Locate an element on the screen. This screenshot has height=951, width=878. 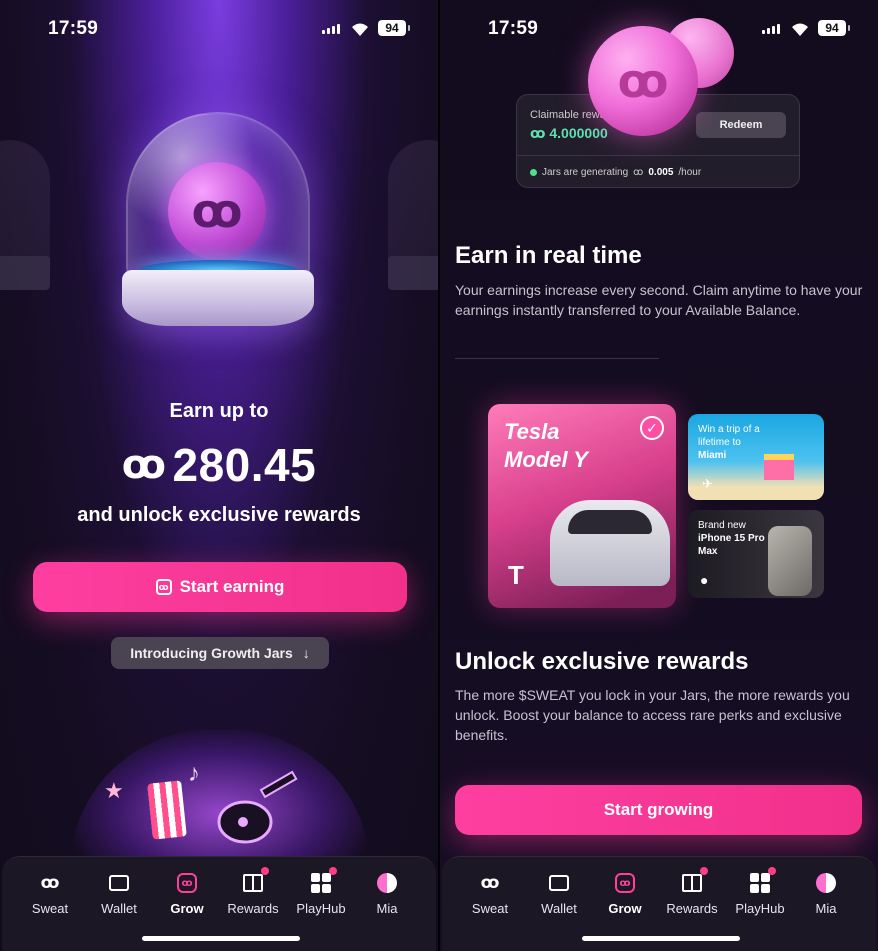
arrow-down-icon: ↓ is located at coordinates (306, 653).